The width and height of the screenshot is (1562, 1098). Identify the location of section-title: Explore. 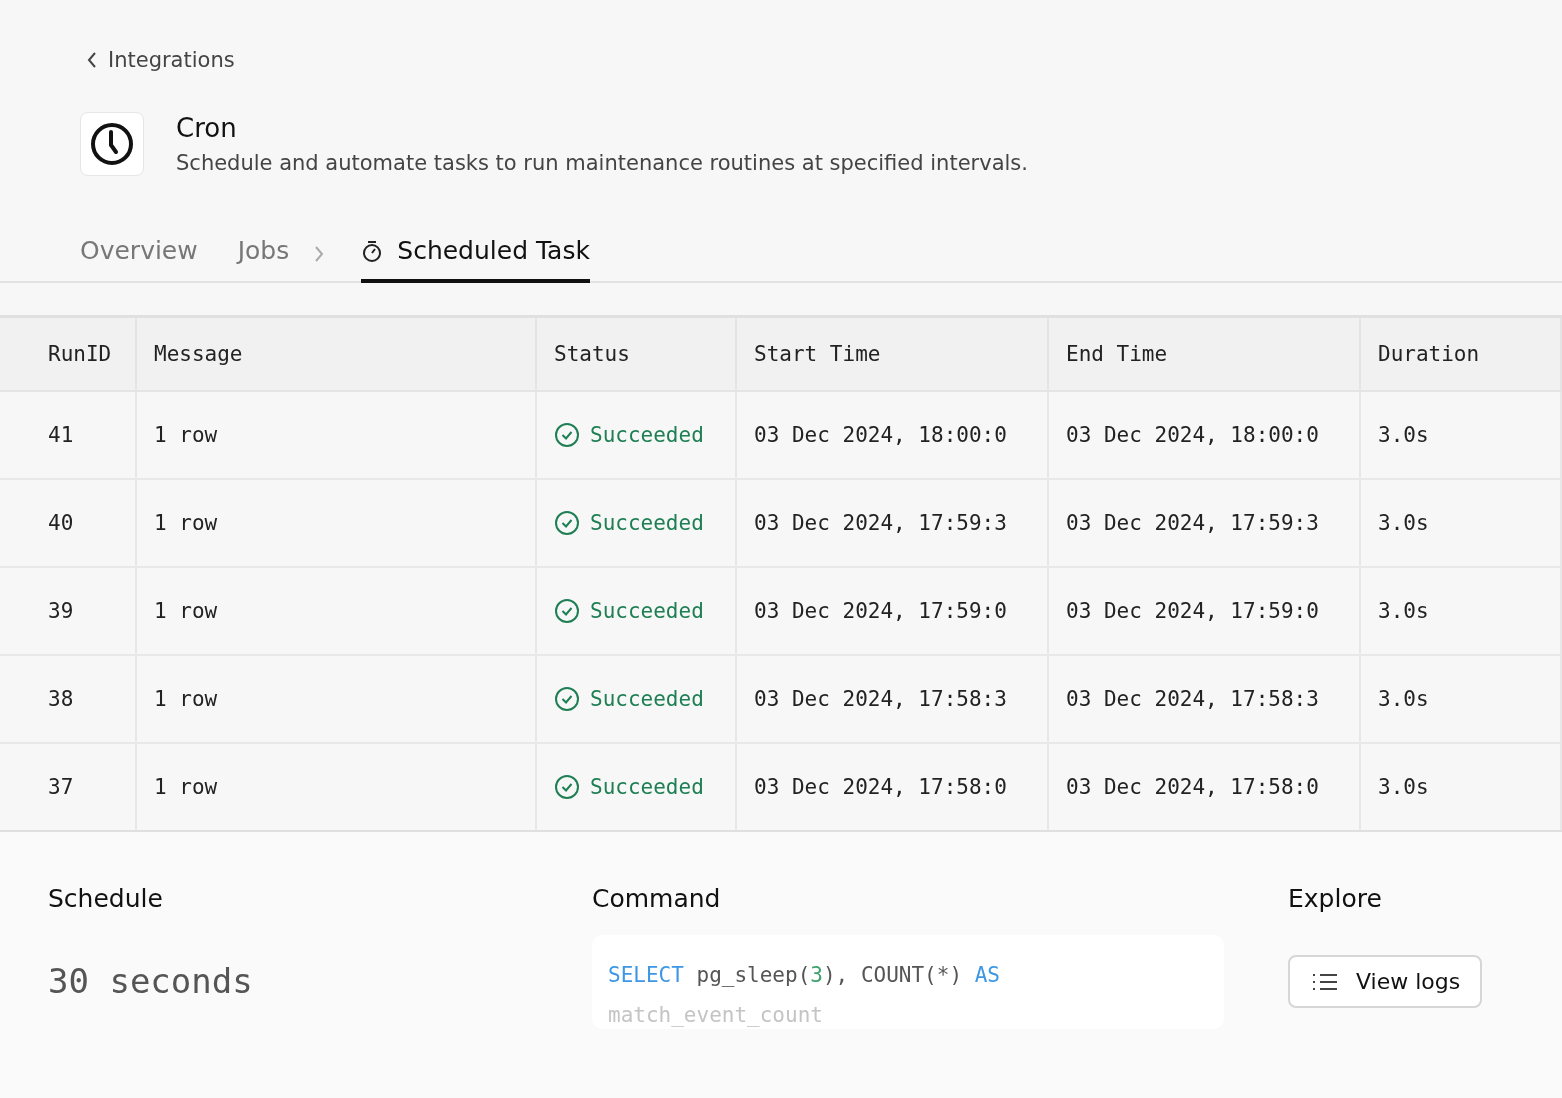
(1335, 898).